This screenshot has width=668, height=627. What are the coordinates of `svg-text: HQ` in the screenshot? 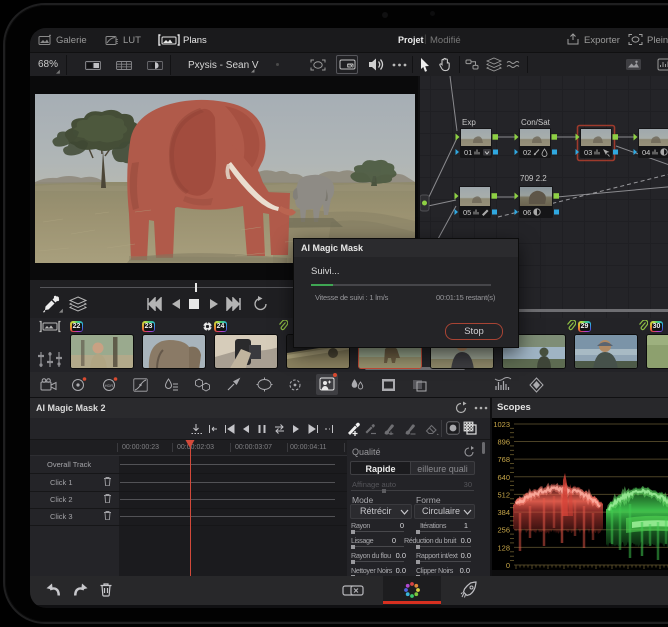 It's located at (350, 66).